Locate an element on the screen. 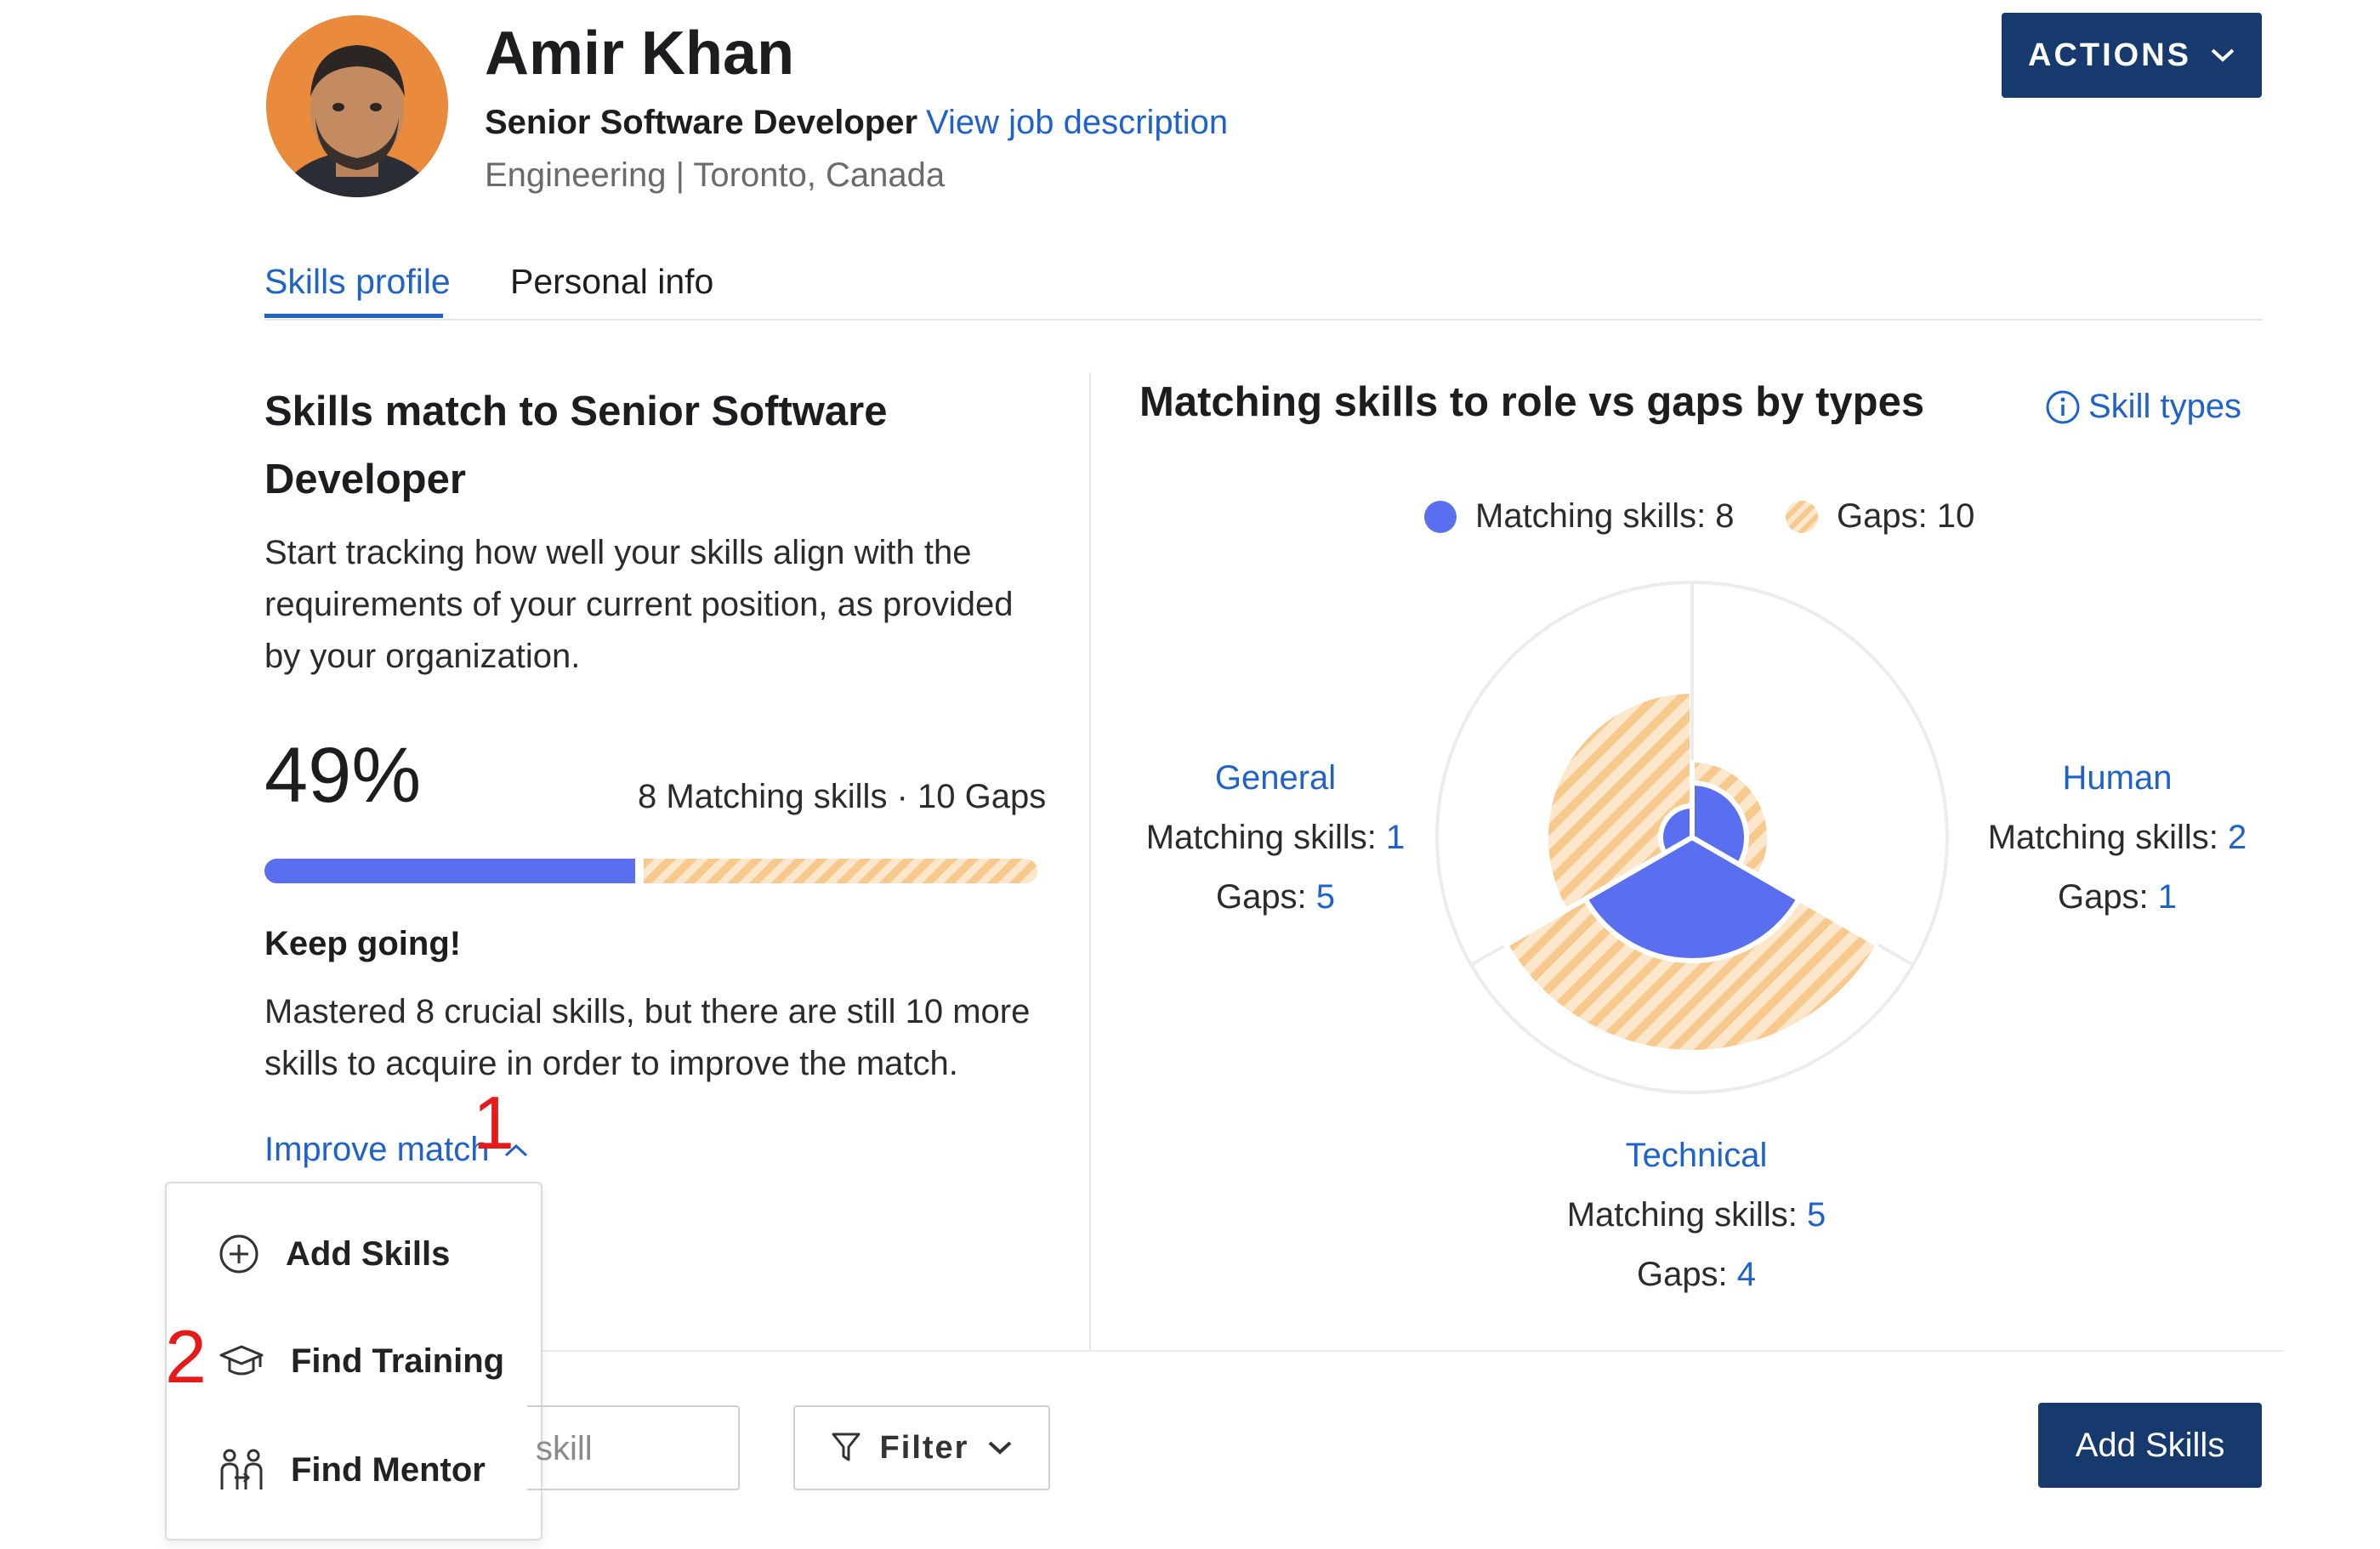  tab-personal-info: Personal info is located at coordinates (611, 282).